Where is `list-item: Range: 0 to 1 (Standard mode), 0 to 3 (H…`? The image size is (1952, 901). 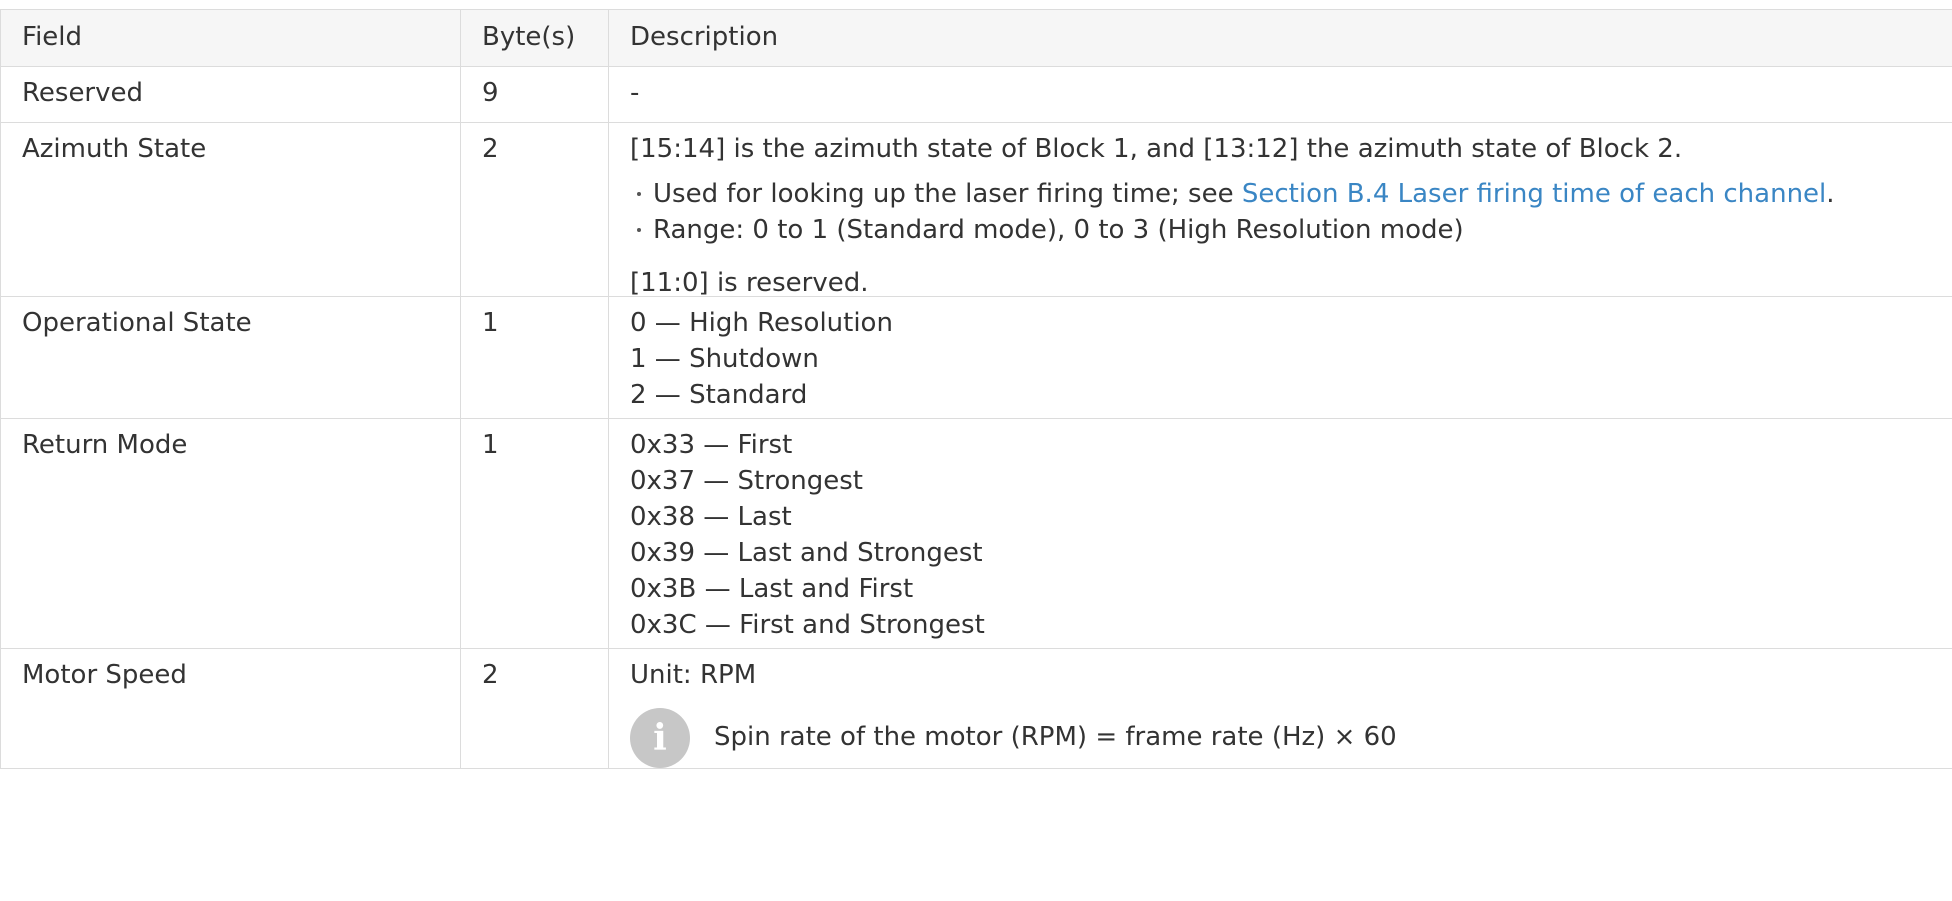 list-item: Range: 0 to 1 (Standard mode), 0 to 3 (H… is located at coordinates (1291, 235).